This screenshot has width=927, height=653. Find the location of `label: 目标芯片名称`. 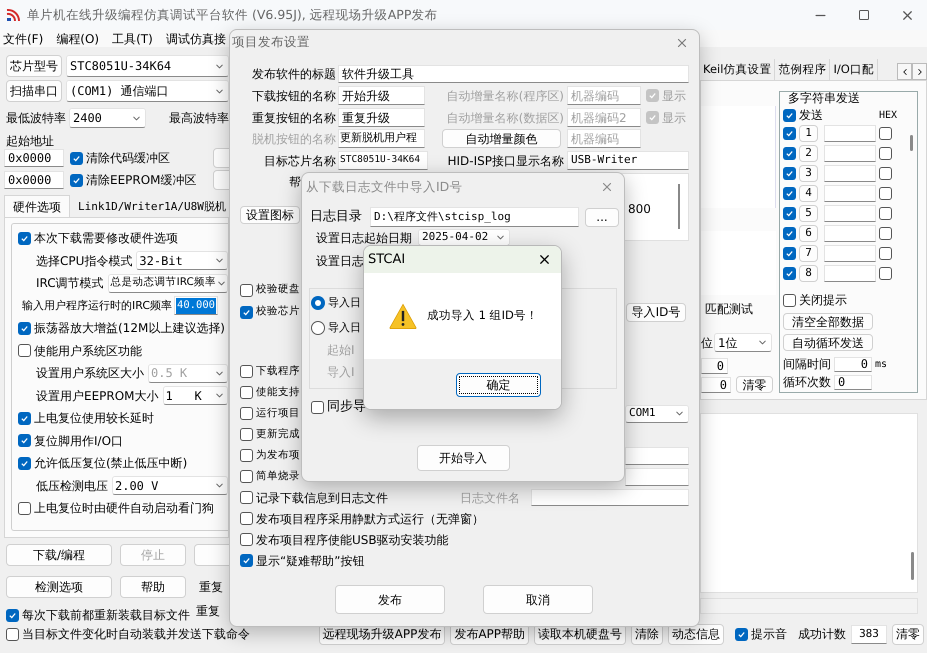

label: 目标芯片名称 is located at coordinates (299, 161).